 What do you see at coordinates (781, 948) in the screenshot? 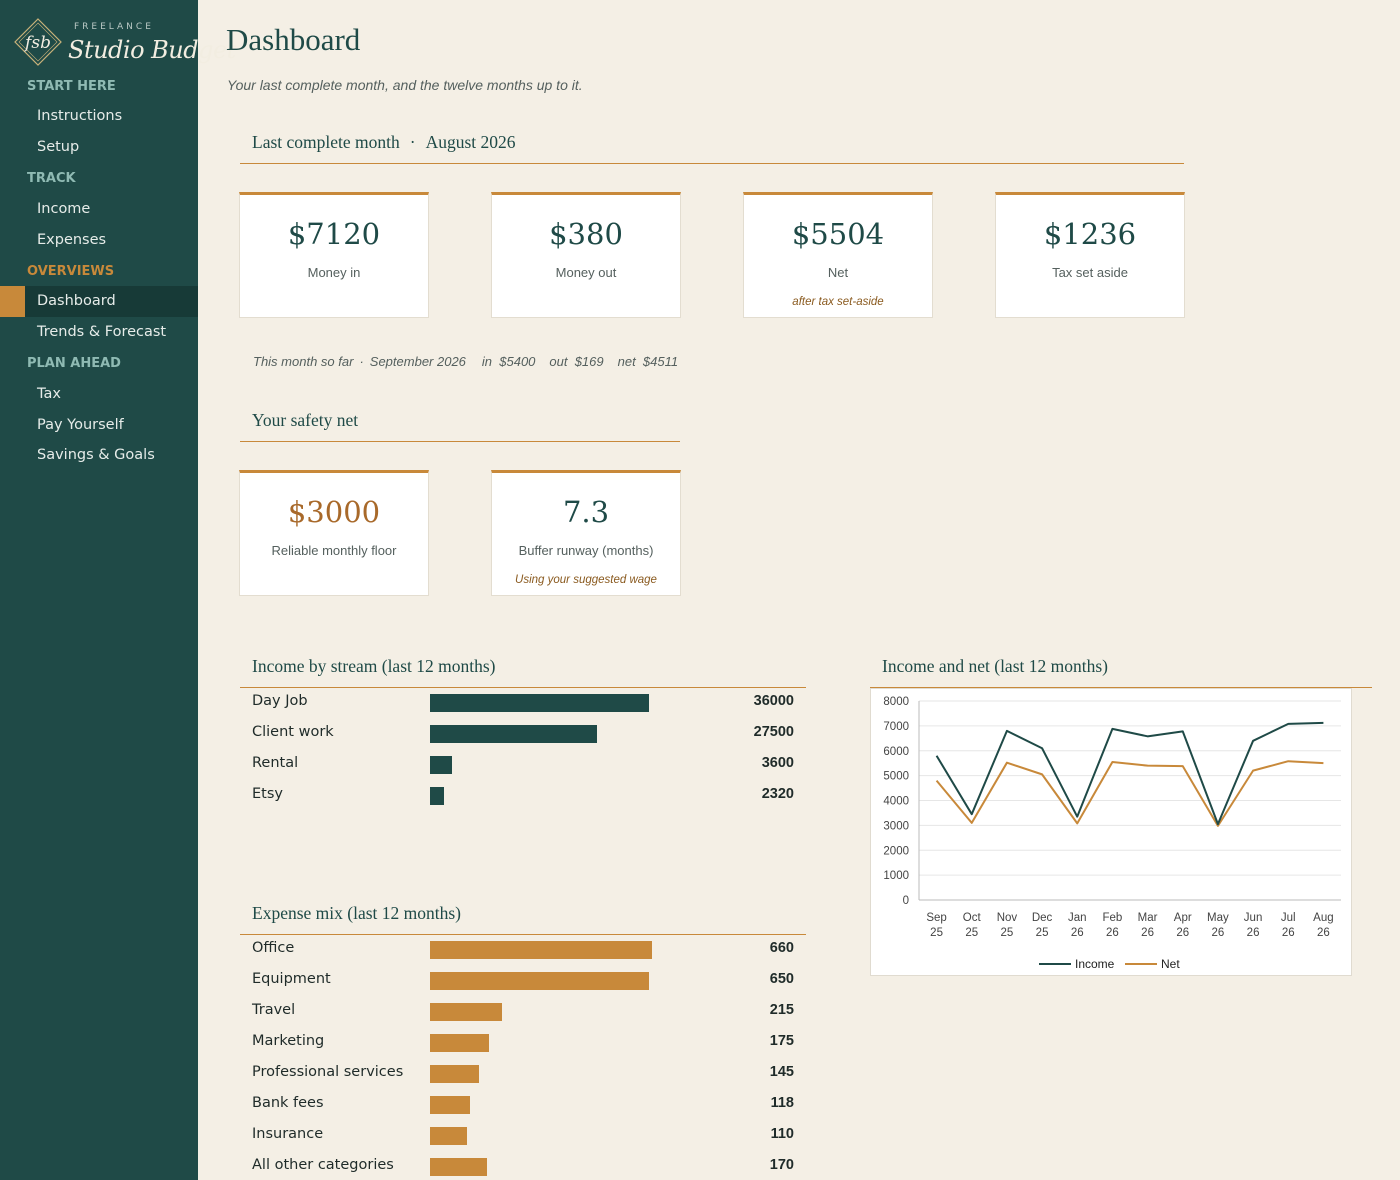
I see `expense-category-value: 660` at bounding box center [781, 948].